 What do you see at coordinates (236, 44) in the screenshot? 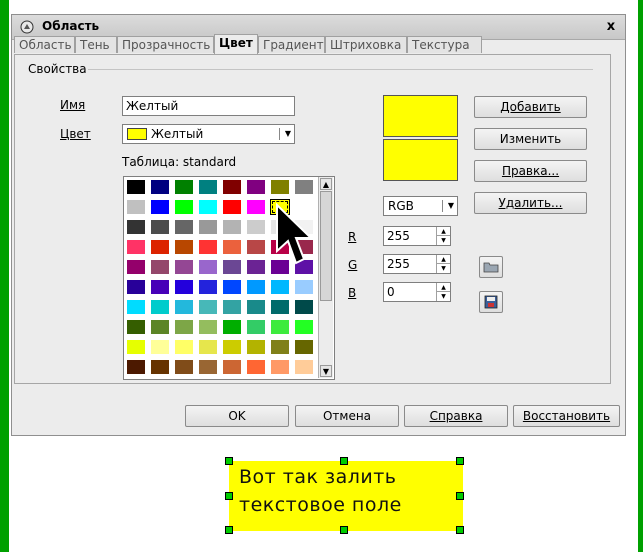
I see `tab-color: Цвет` at bounding box center [236, 44].